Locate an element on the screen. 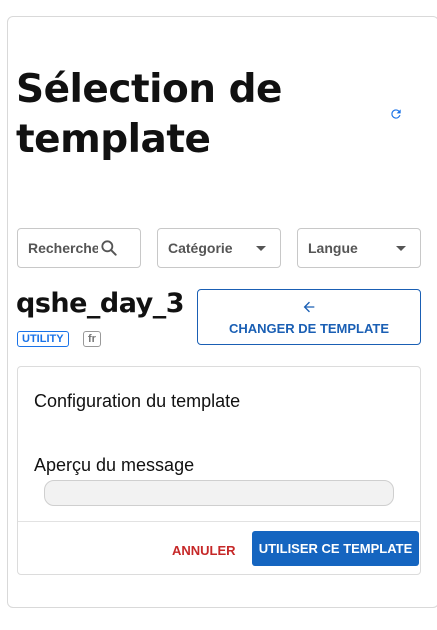 This screenshot has width=437, height=630. category-select: Catégorie is located at coordinates (219, 248).